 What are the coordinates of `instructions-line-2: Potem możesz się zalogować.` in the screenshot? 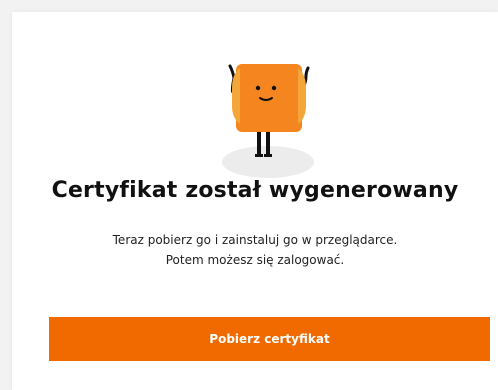 It's located at (255, 260).